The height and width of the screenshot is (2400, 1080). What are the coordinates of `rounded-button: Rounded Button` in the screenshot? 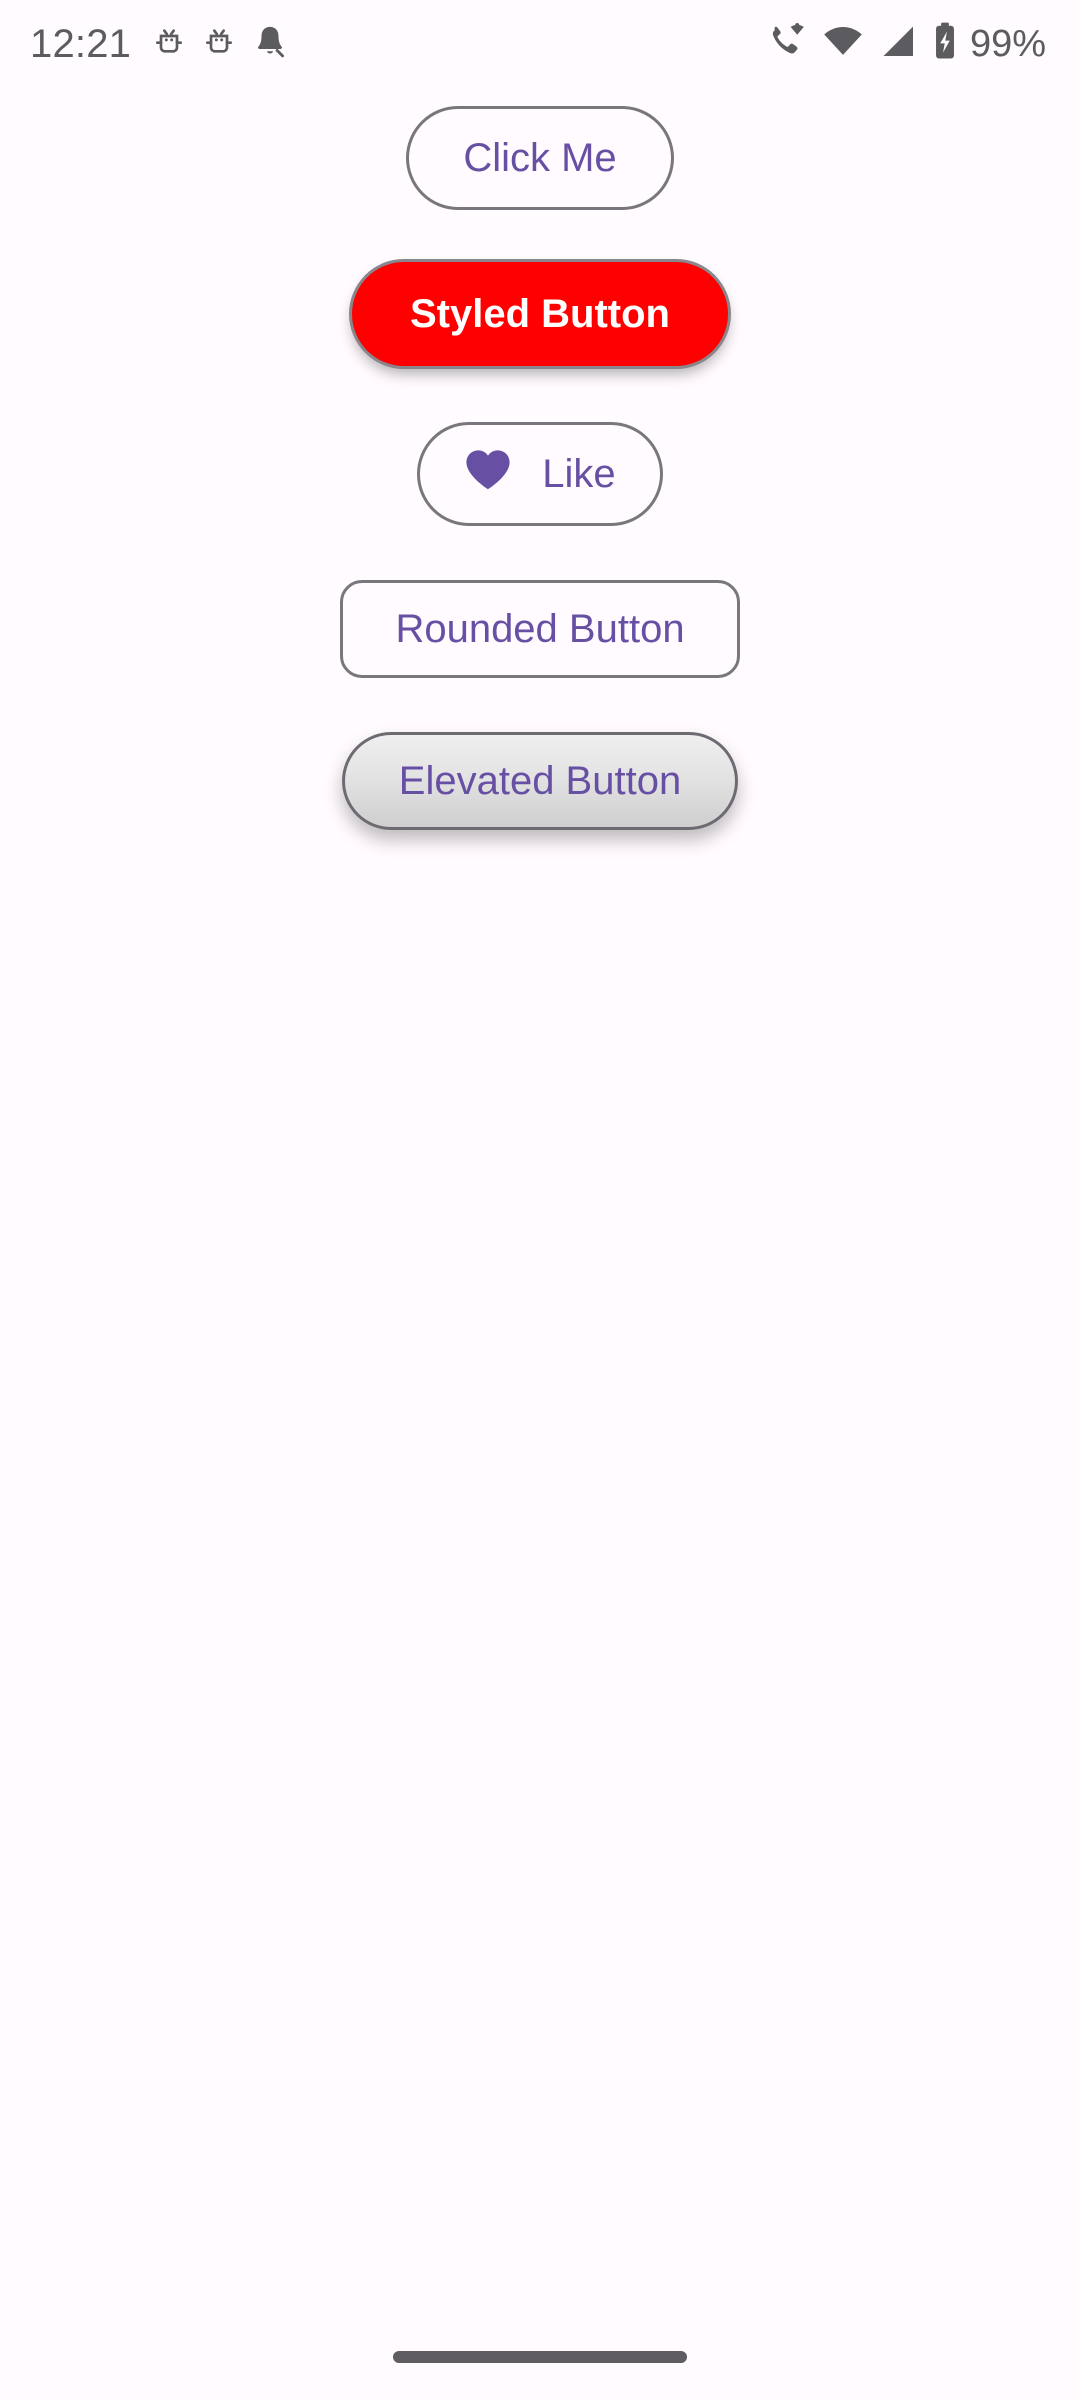 It's located at (540, 629).